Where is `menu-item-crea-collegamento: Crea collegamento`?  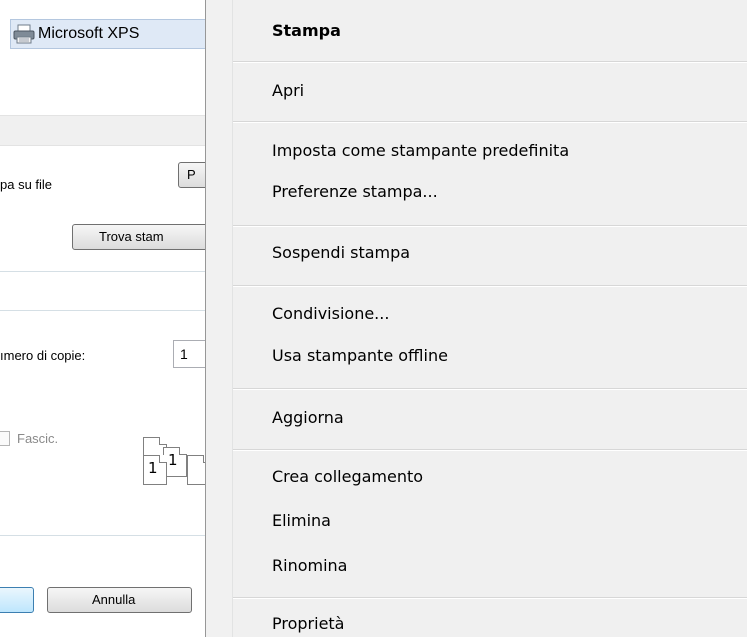 menu-item-crea-collegamento: Crea collegamento is located at coordinates (347, 476).